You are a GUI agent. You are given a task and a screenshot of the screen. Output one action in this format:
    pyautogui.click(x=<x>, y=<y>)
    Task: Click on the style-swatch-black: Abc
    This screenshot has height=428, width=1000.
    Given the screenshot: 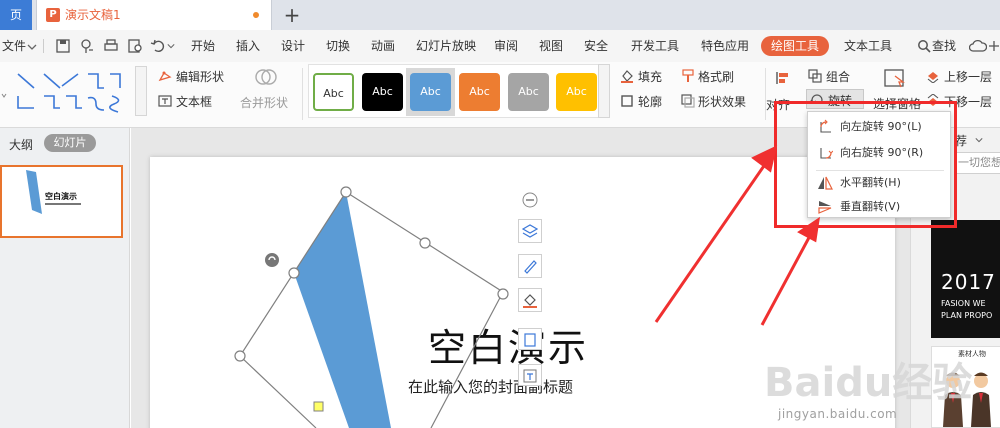 What is the action you would take?
    pyautogui.click(x=382, y=92)
    